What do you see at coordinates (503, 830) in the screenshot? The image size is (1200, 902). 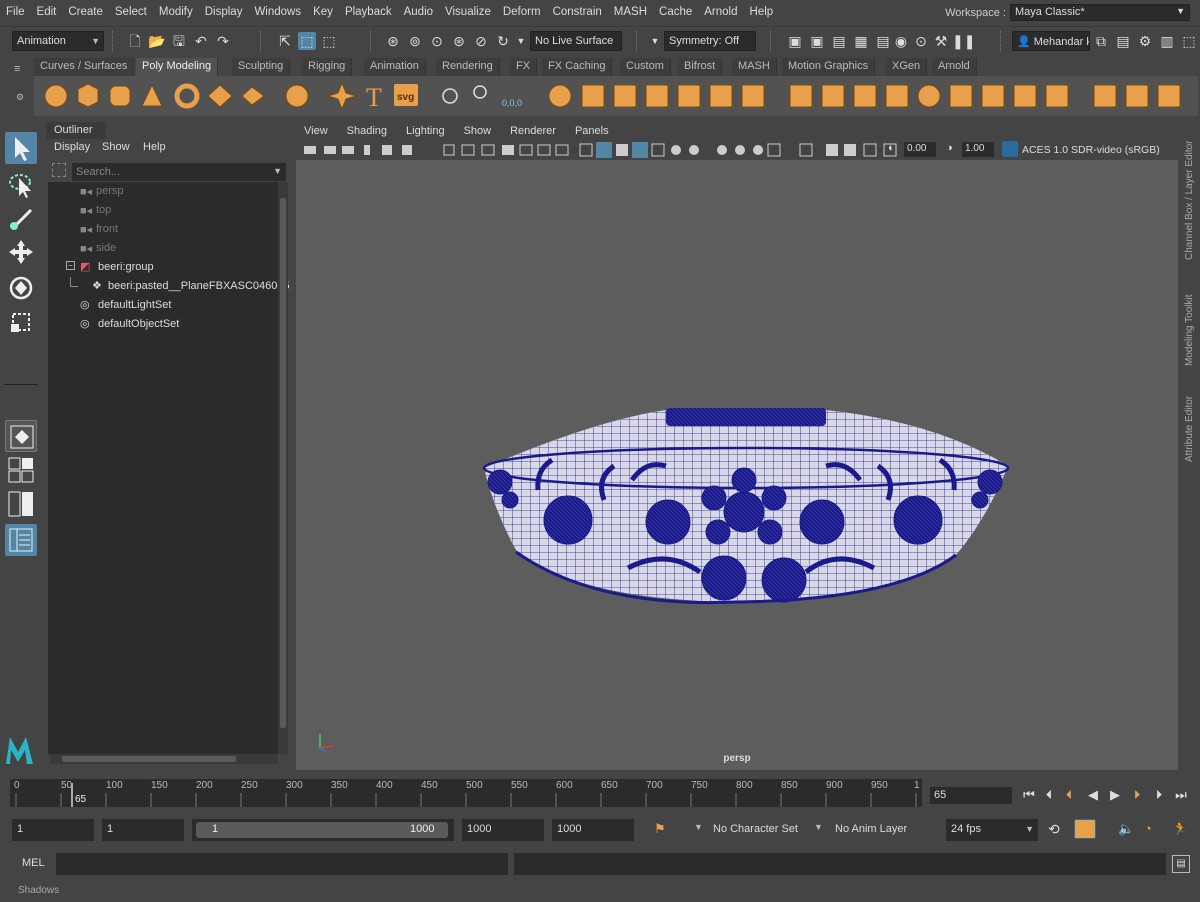 I see `playback-end-field: 1000` at bounding box center [503, 830].